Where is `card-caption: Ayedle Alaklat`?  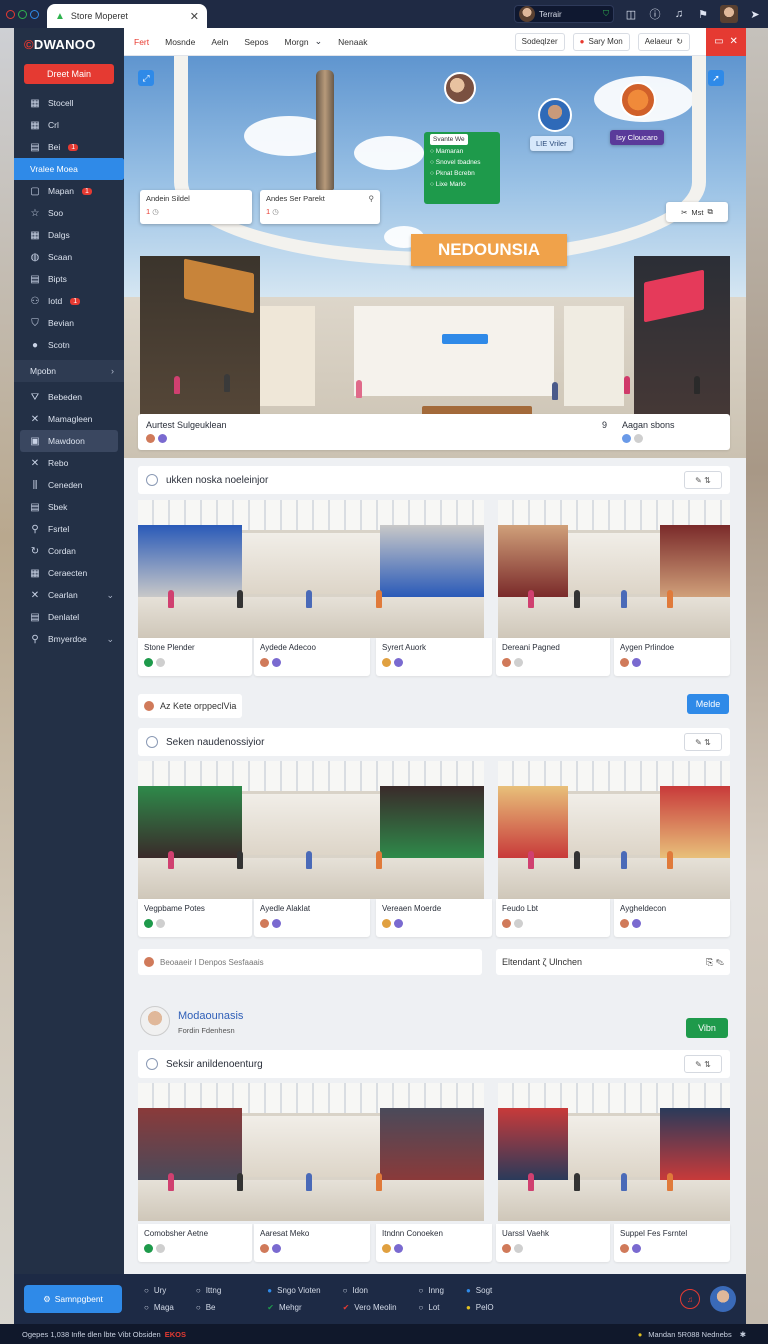
card-caption: Ayedle Alaklat is located at coordinates (312, 918).